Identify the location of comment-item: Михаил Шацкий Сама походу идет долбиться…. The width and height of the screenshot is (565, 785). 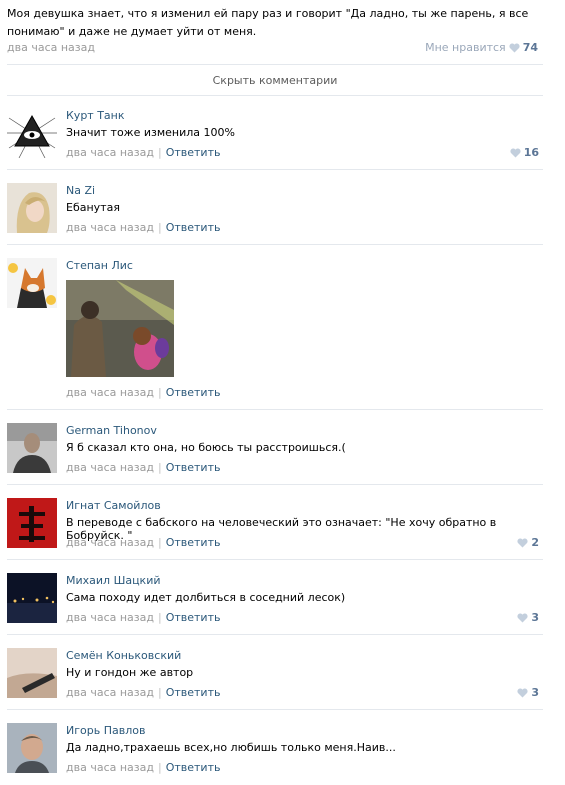
(275, 597).